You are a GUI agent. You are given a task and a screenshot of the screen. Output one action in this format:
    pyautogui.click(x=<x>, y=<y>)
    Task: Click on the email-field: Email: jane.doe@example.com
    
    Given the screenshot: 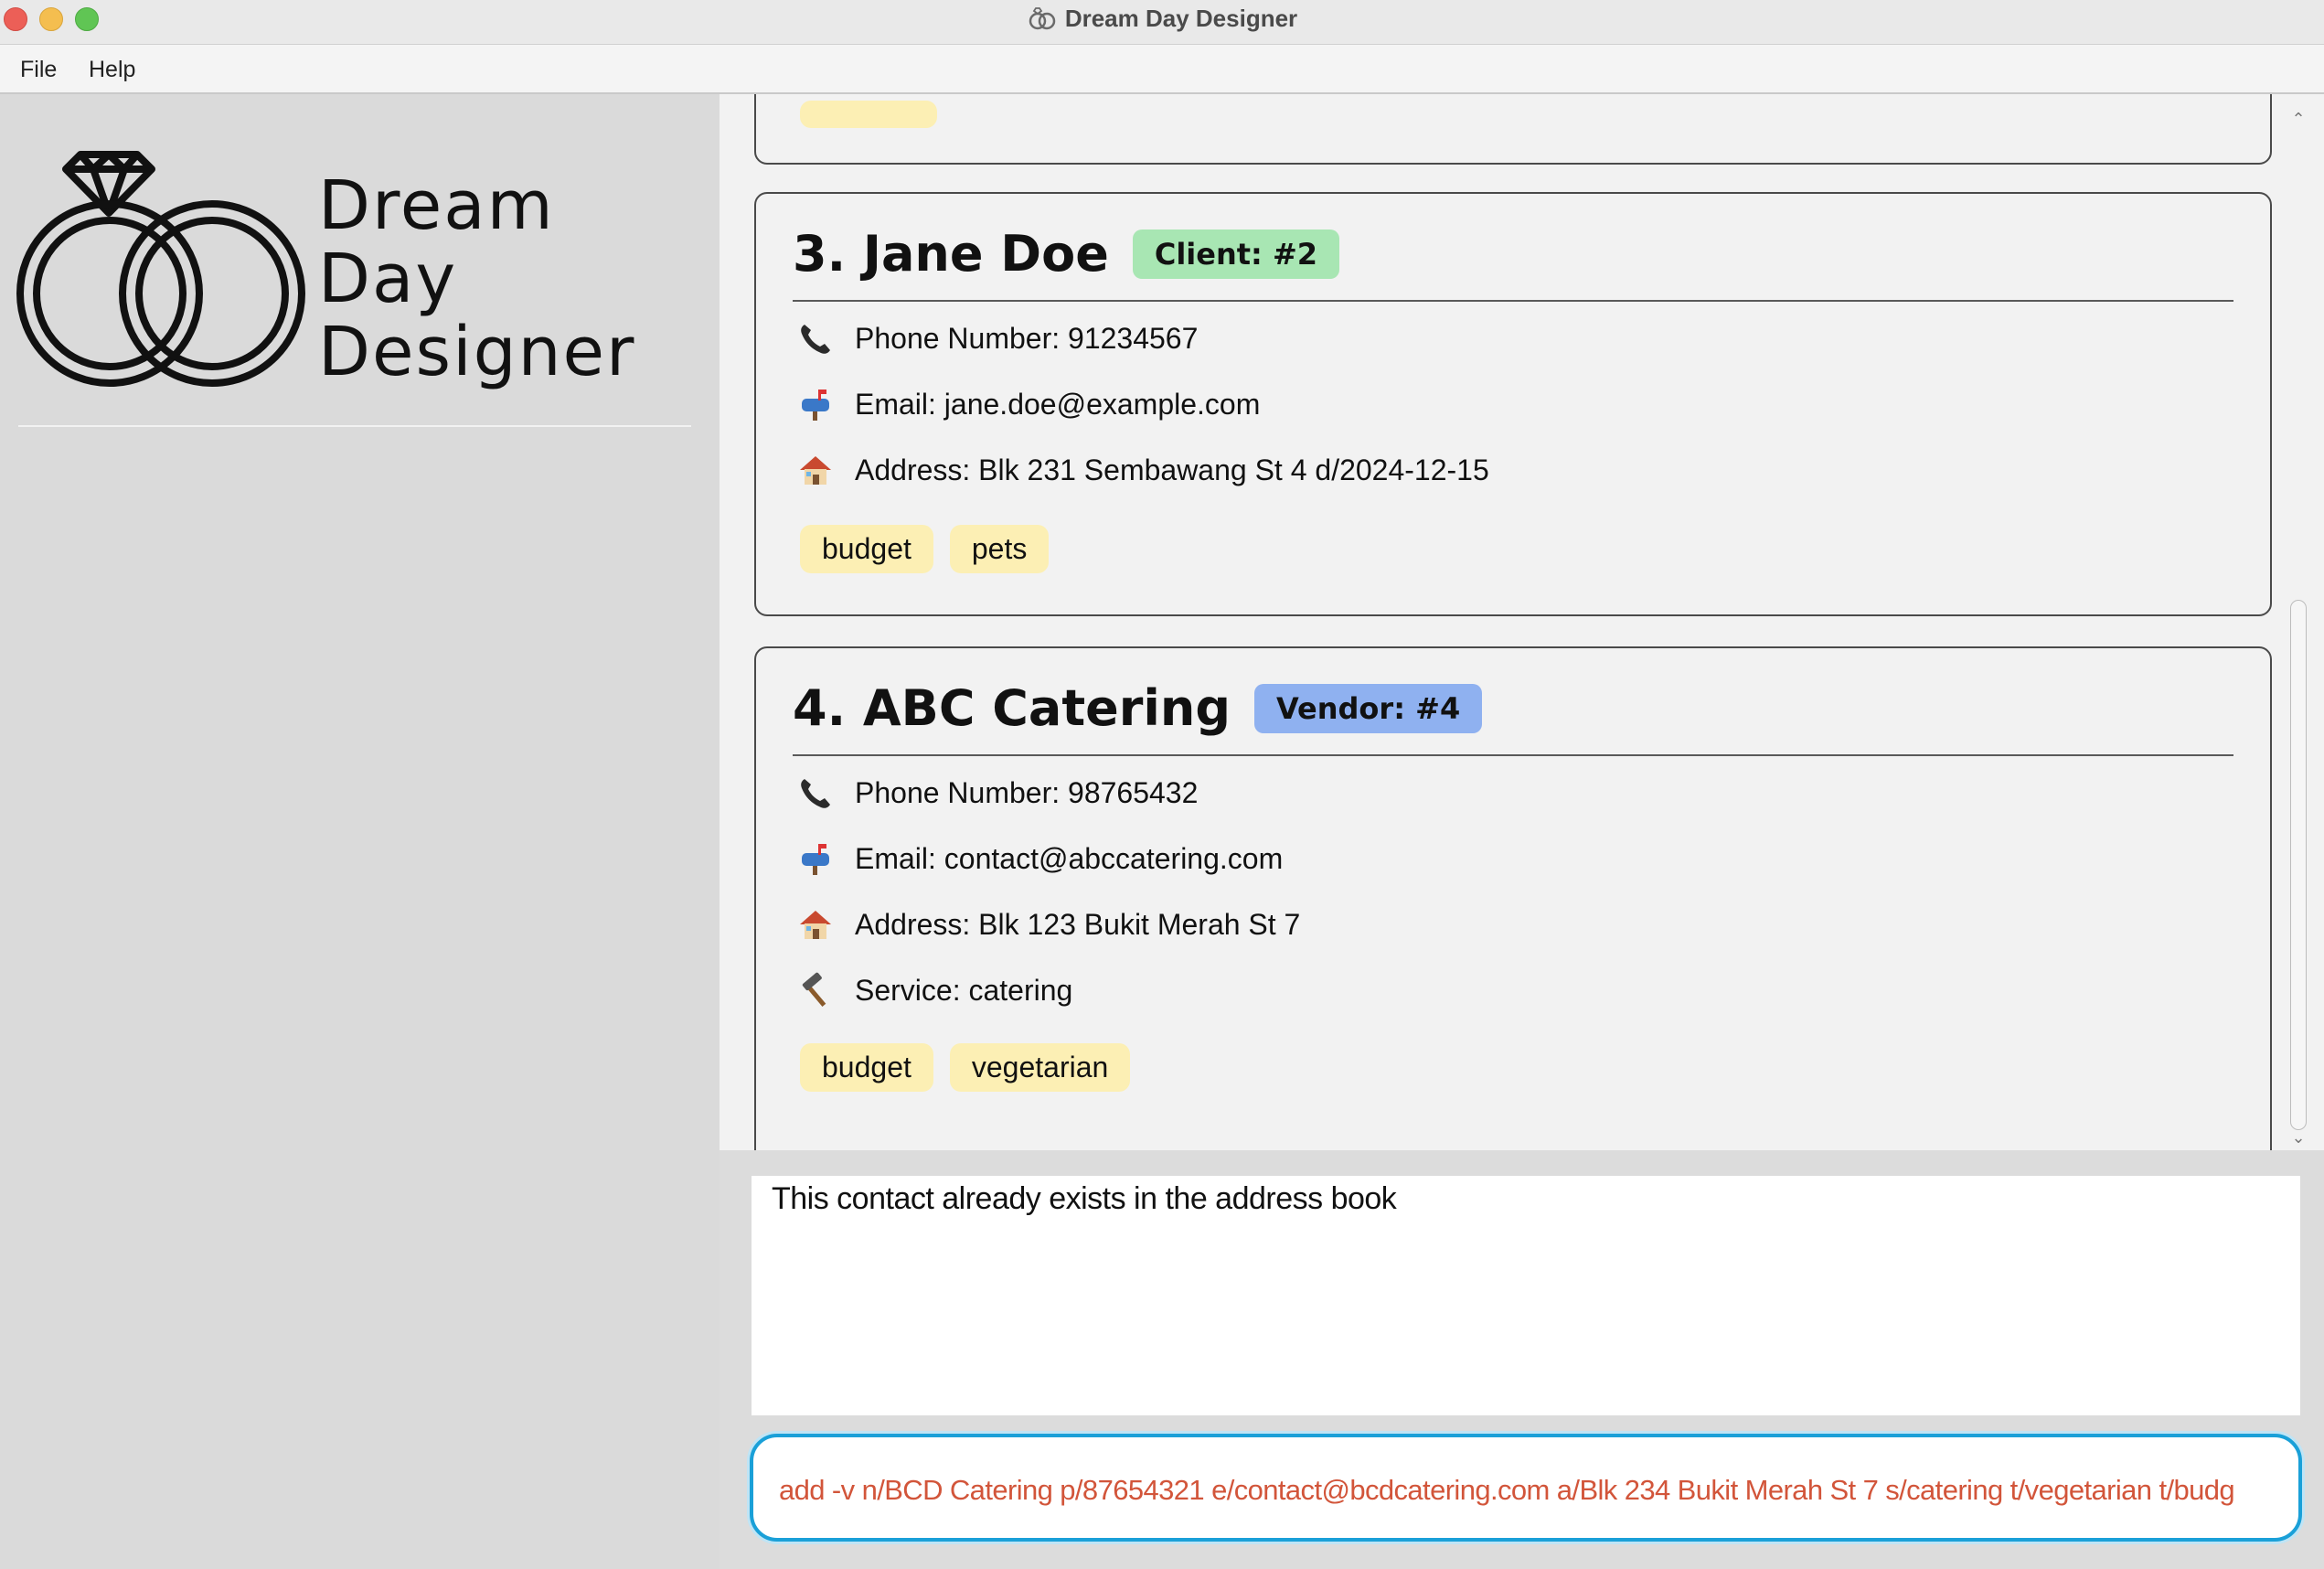 What is the action you would take?
    pyautogui.click(x=1028, y=404)
    